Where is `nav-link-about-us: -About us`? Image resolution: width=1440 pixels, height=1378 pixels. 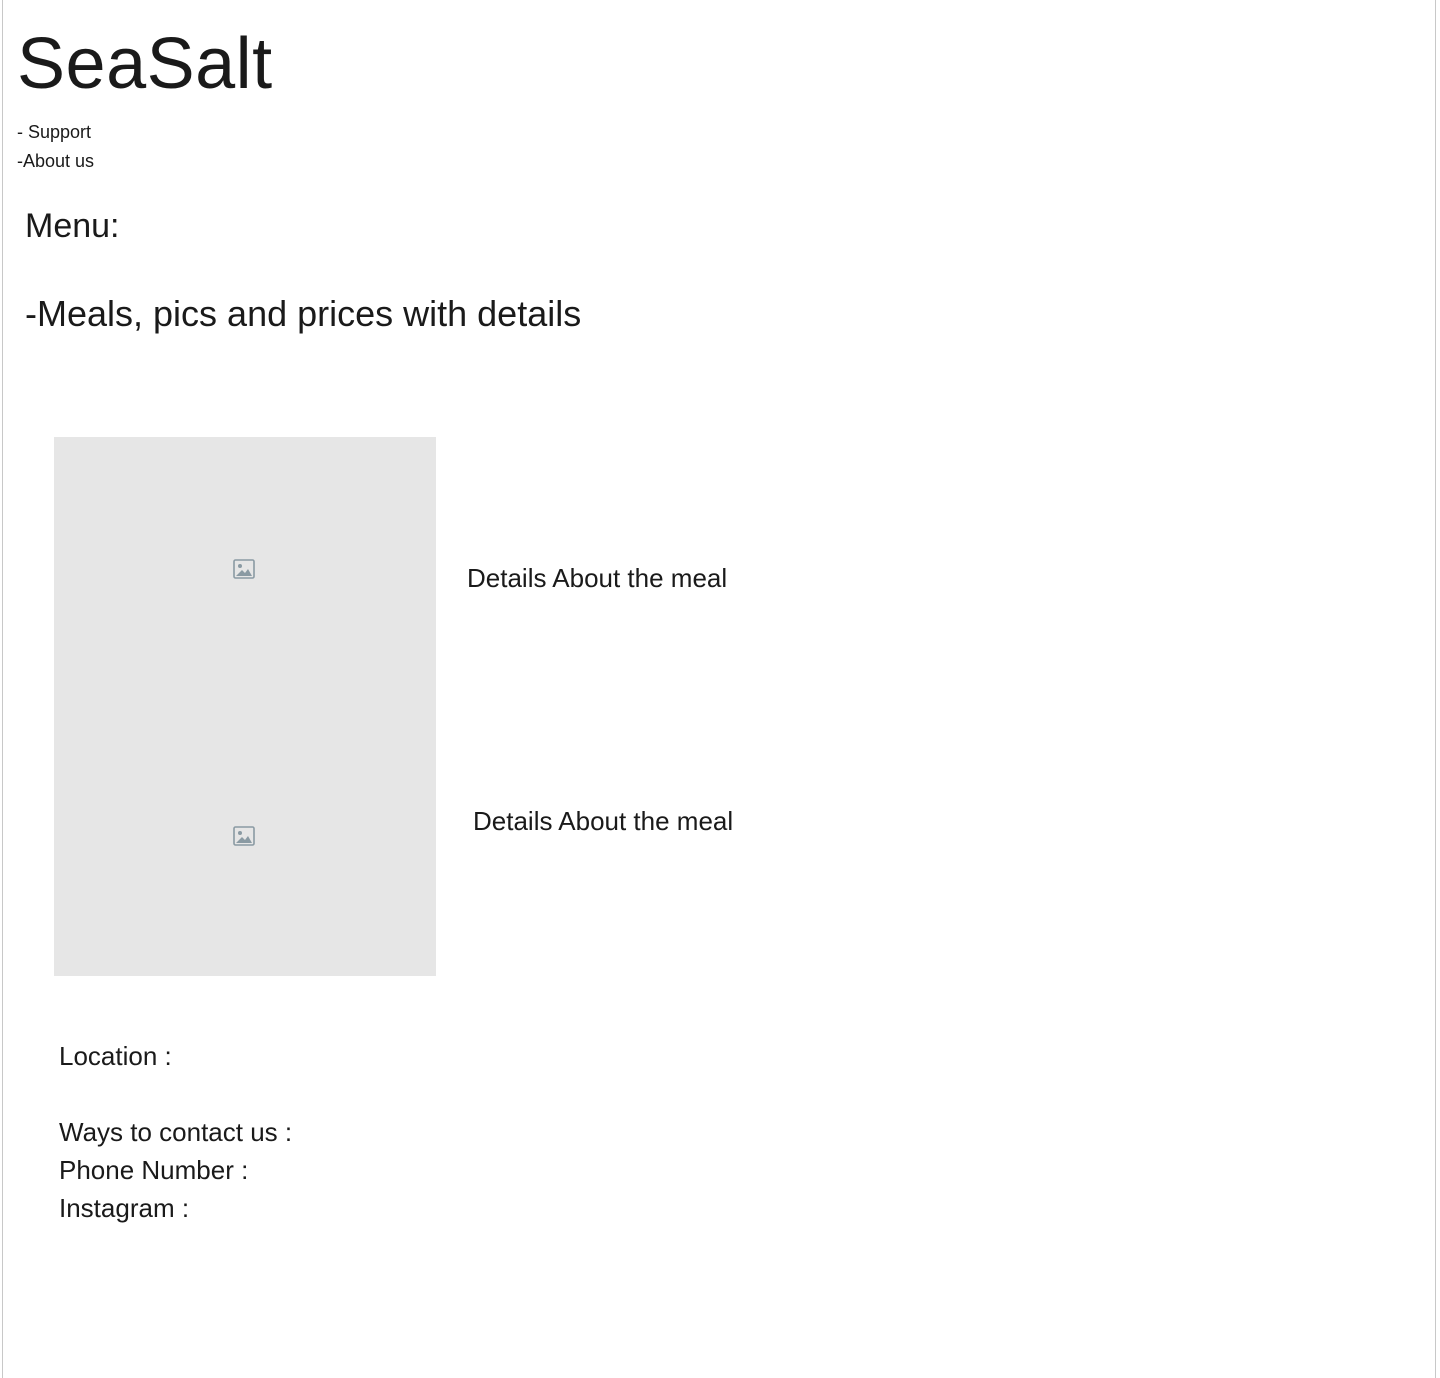 nav-link-about-us: -About us is located at coordinates (55, 161).